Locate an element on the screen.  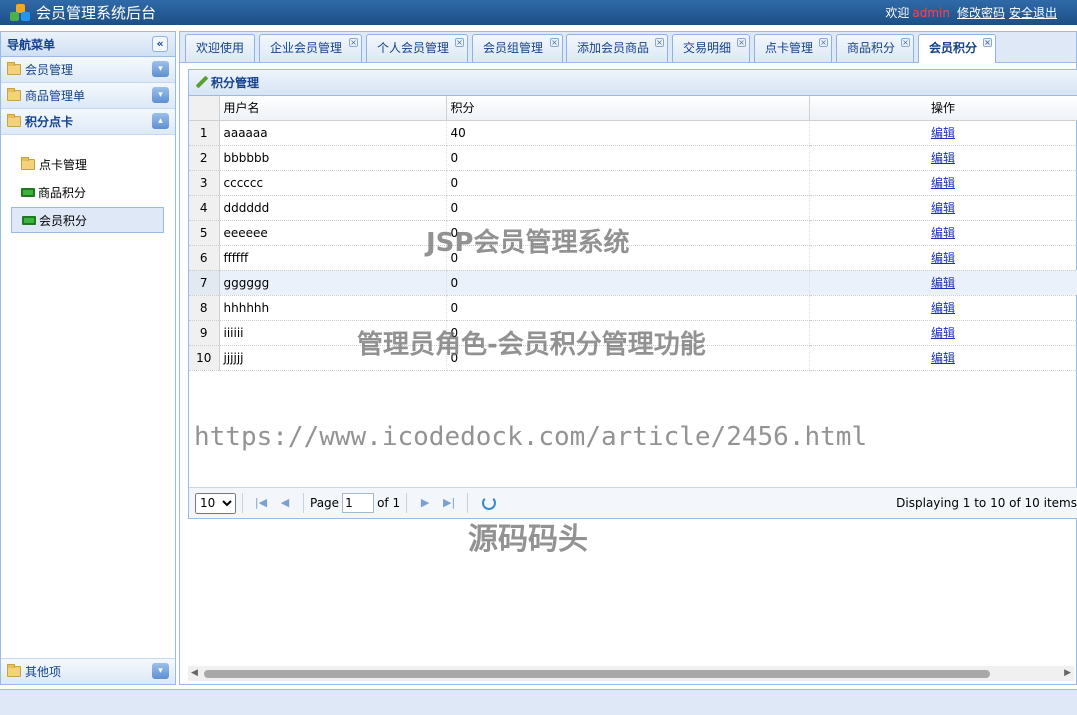
tab-label: 会员积分 is located at coordinates (953, 48).